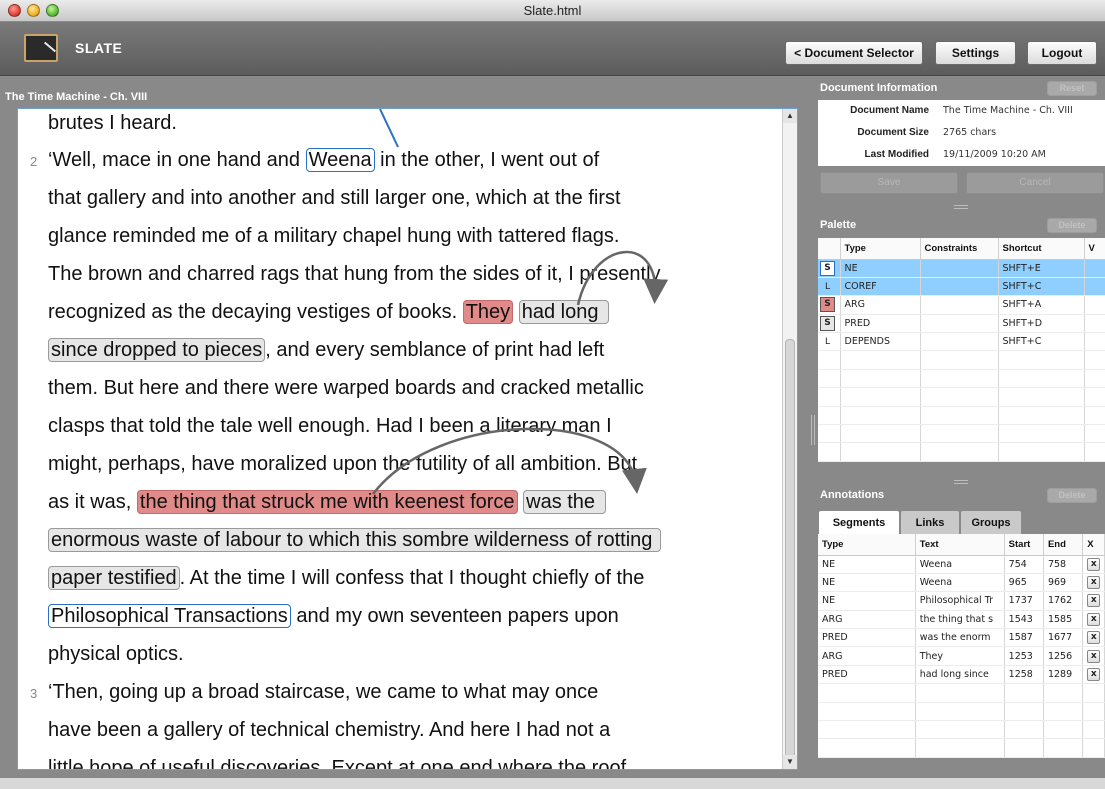 The height and width of the screenshot is (789, 1105). I want to click on annotation-row: PRED had long since 1258 1289 x, so click(961, 675).